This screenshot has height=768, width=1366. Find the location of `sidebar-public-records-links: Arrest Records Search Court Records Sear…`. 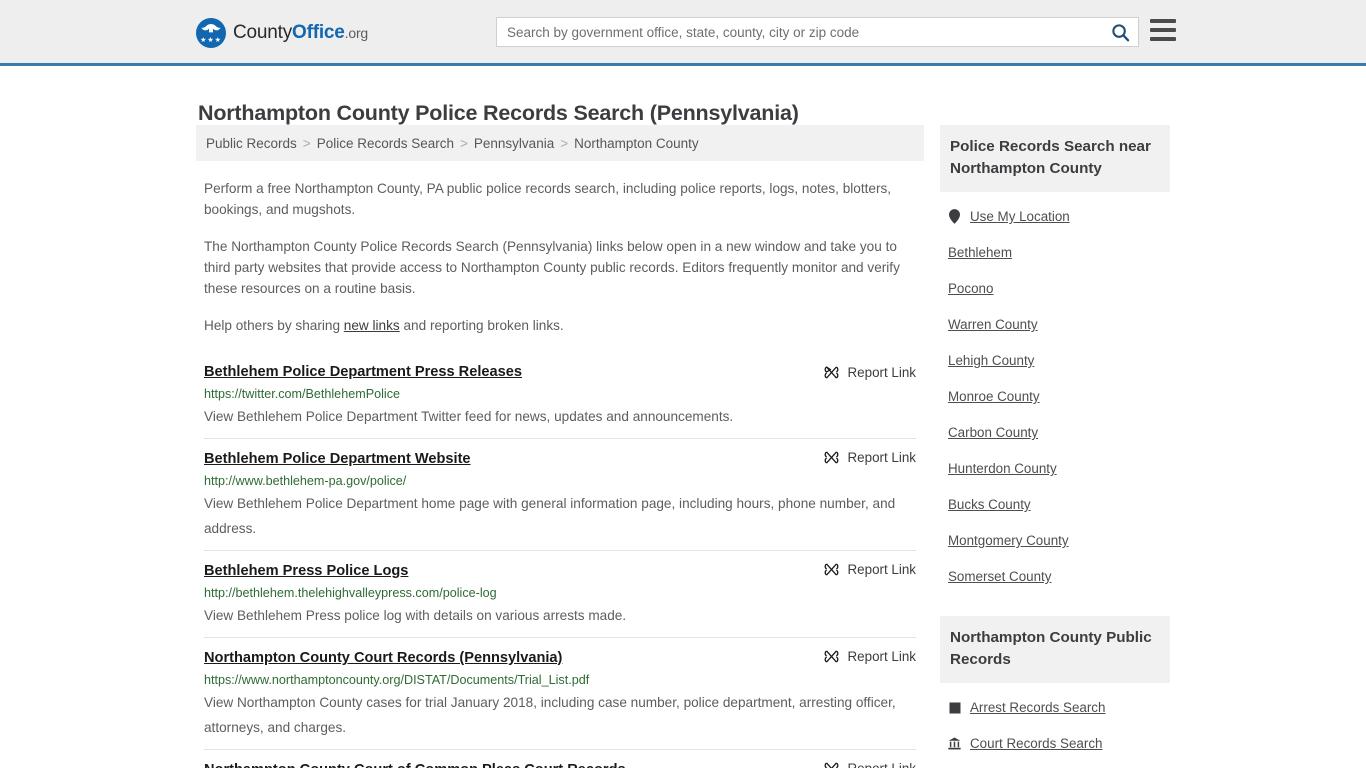

sidebar-public-records-links: Arrest Records Search Court Records Sear… is located at coordinates (1055, 725).